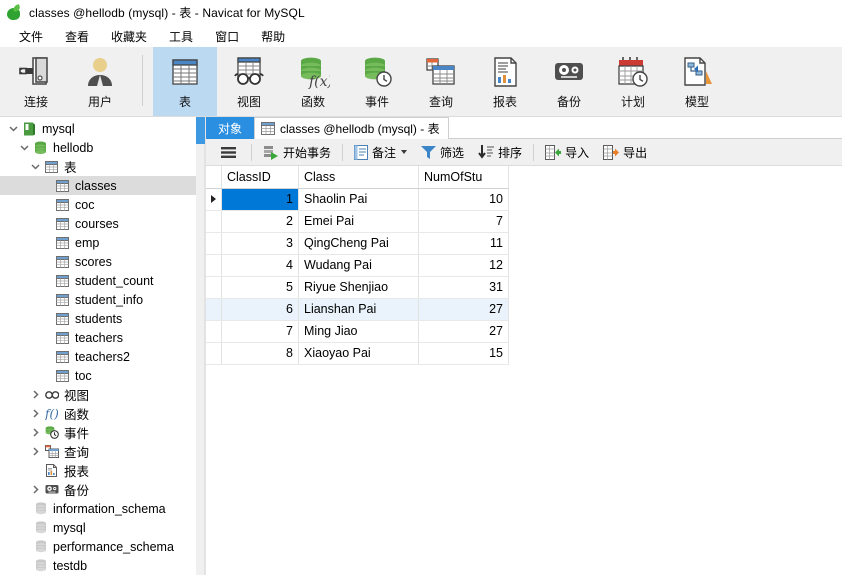 Image resolution: width=842 pixels, height=575 pixels. I want to click on export-button: 导出, so click(625, 152).